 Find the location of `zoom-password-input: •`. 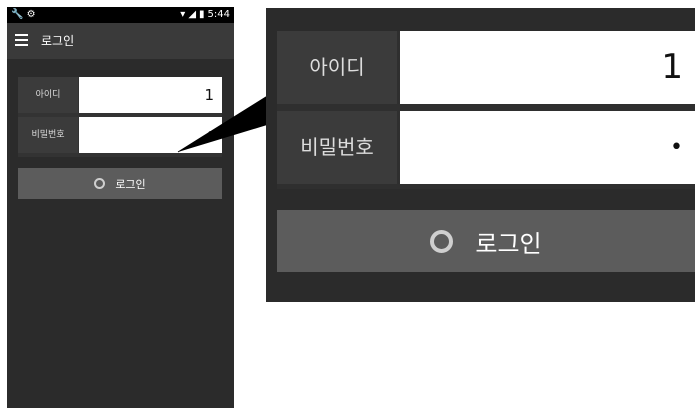

zoom-password-input: • is located at coordinates (547, 147).